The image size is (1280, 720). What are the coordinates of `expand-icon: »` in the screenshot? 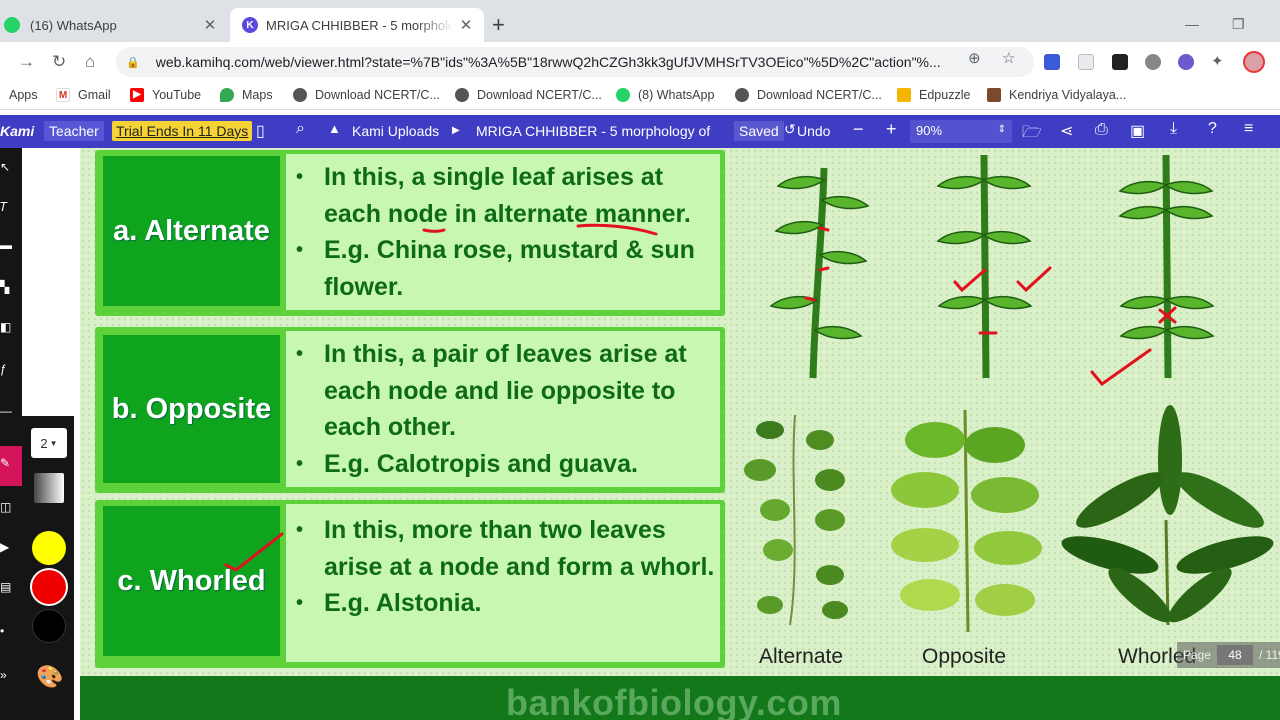 It's located at (6, 675).